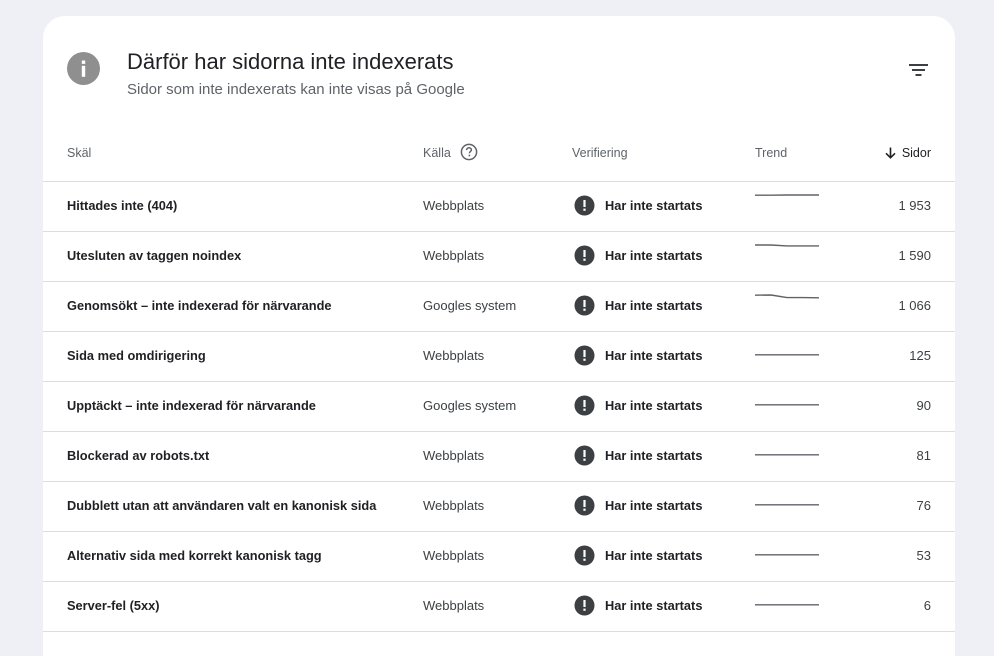 The image size is (994, 656). What do you see at coordinates (914, 255) in the screenshot?
I see `pages-count: 1 590` at bounding box center [914, 255].